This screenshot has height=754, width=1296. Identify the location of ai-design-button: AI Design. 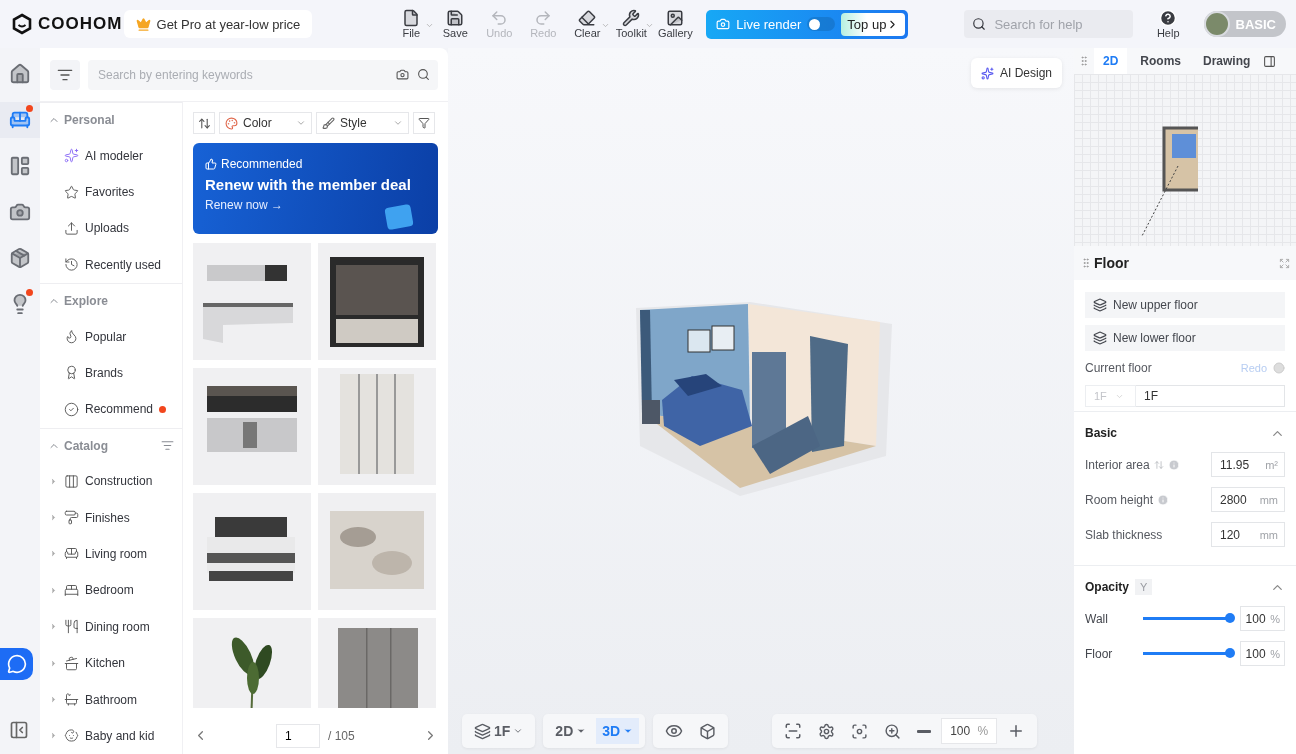
(1016, 73).